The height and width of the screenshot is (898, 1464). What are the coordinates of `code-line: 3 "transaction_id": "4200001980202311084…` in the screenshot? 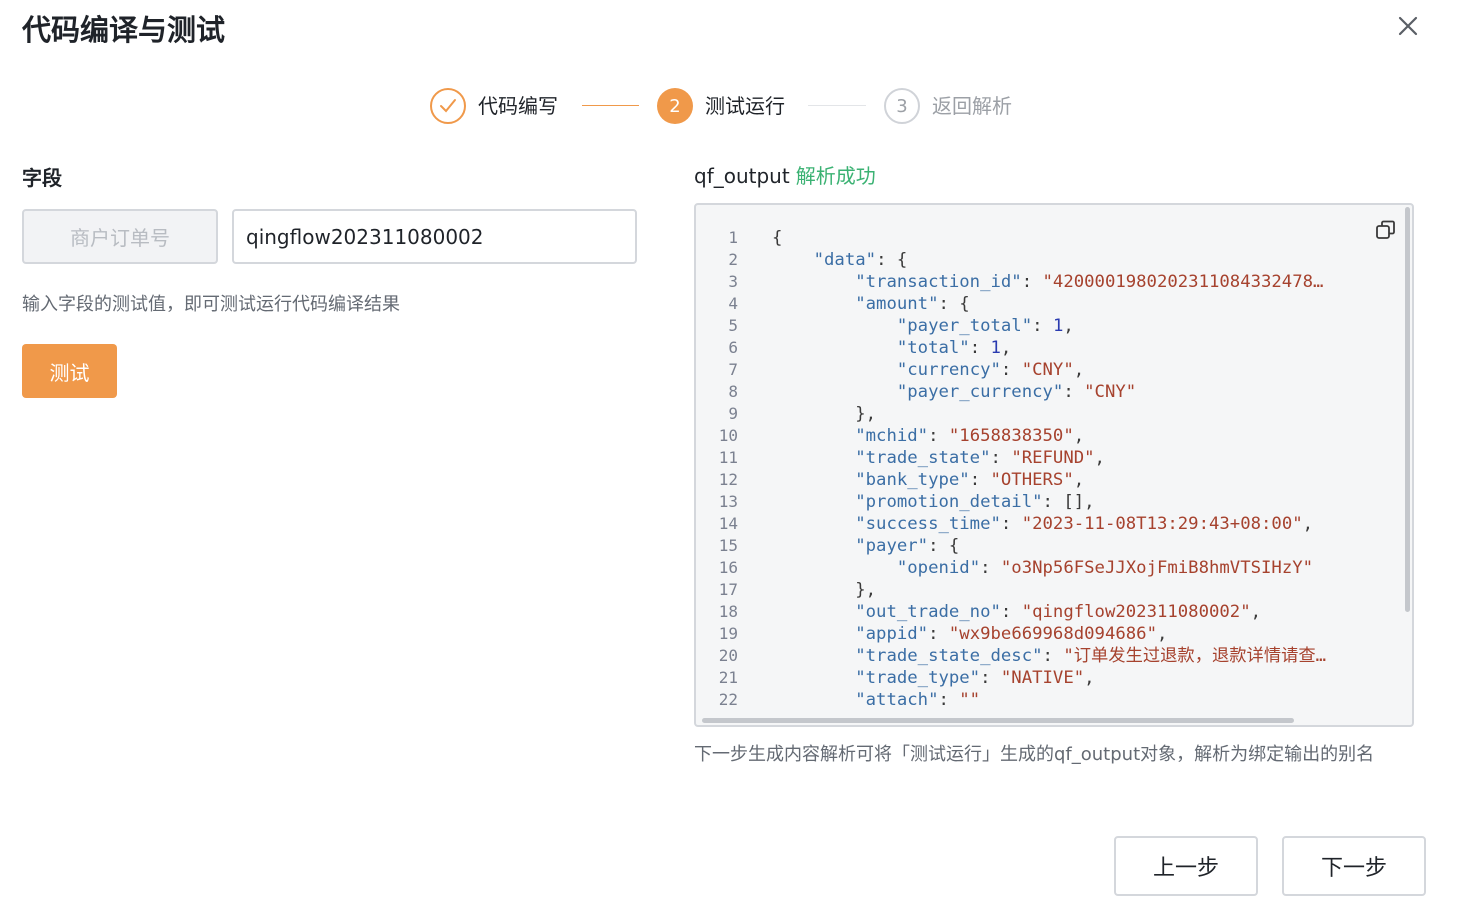 It's located at (1049, 282).